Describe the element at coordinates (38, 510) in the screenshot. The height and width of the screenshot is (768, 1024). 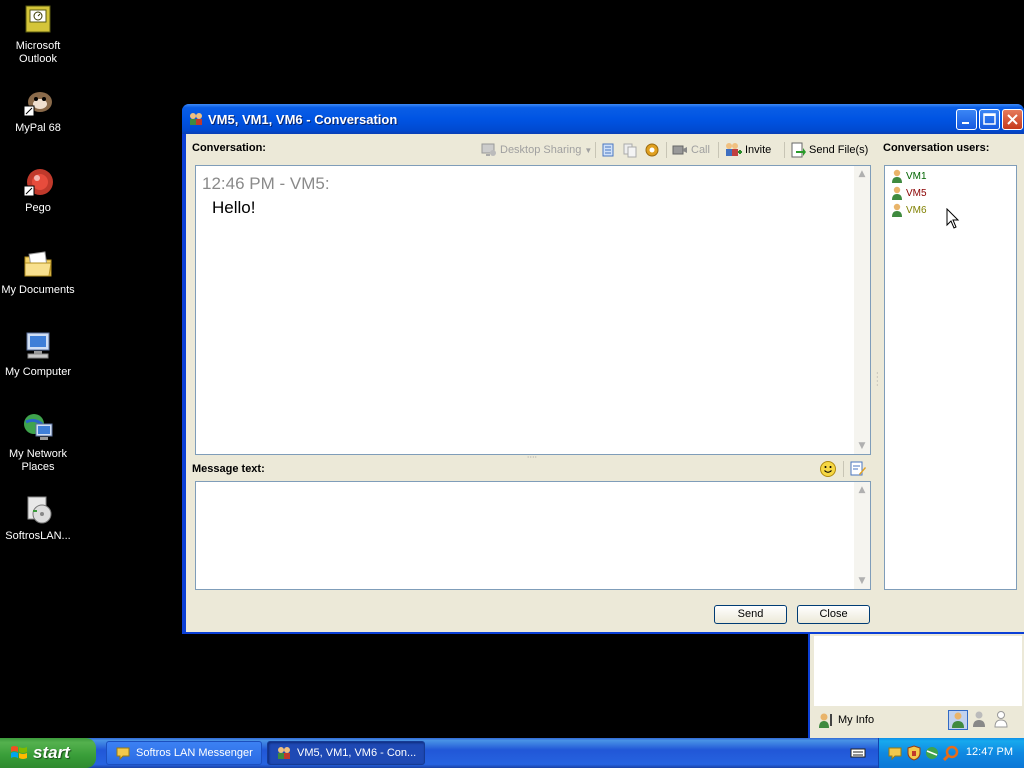
I see `installer-icon` at that location.